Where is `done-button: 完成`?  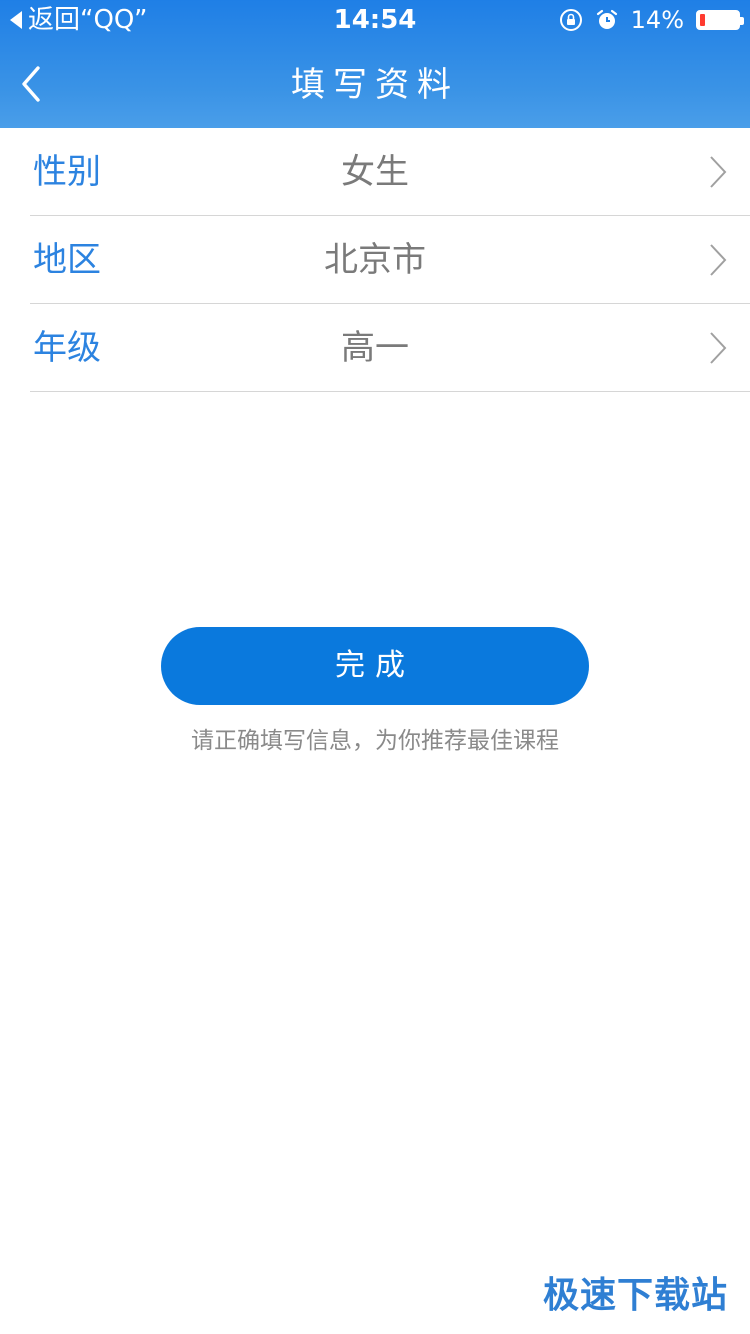 done-button: 完成 is located at coordinates (375, 666).